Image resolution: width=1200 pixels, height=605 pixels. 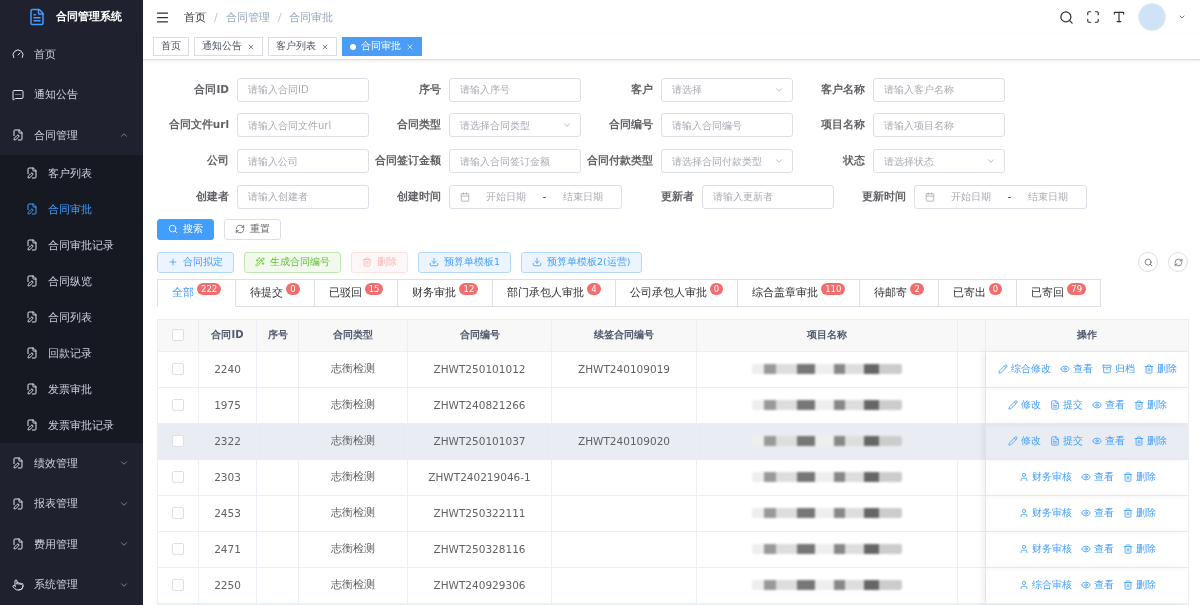 What do you see at coordinates (480, 513) in the screenshot?
I see `table-cell: ZHWT250322111` at bounding box center [480, 513].